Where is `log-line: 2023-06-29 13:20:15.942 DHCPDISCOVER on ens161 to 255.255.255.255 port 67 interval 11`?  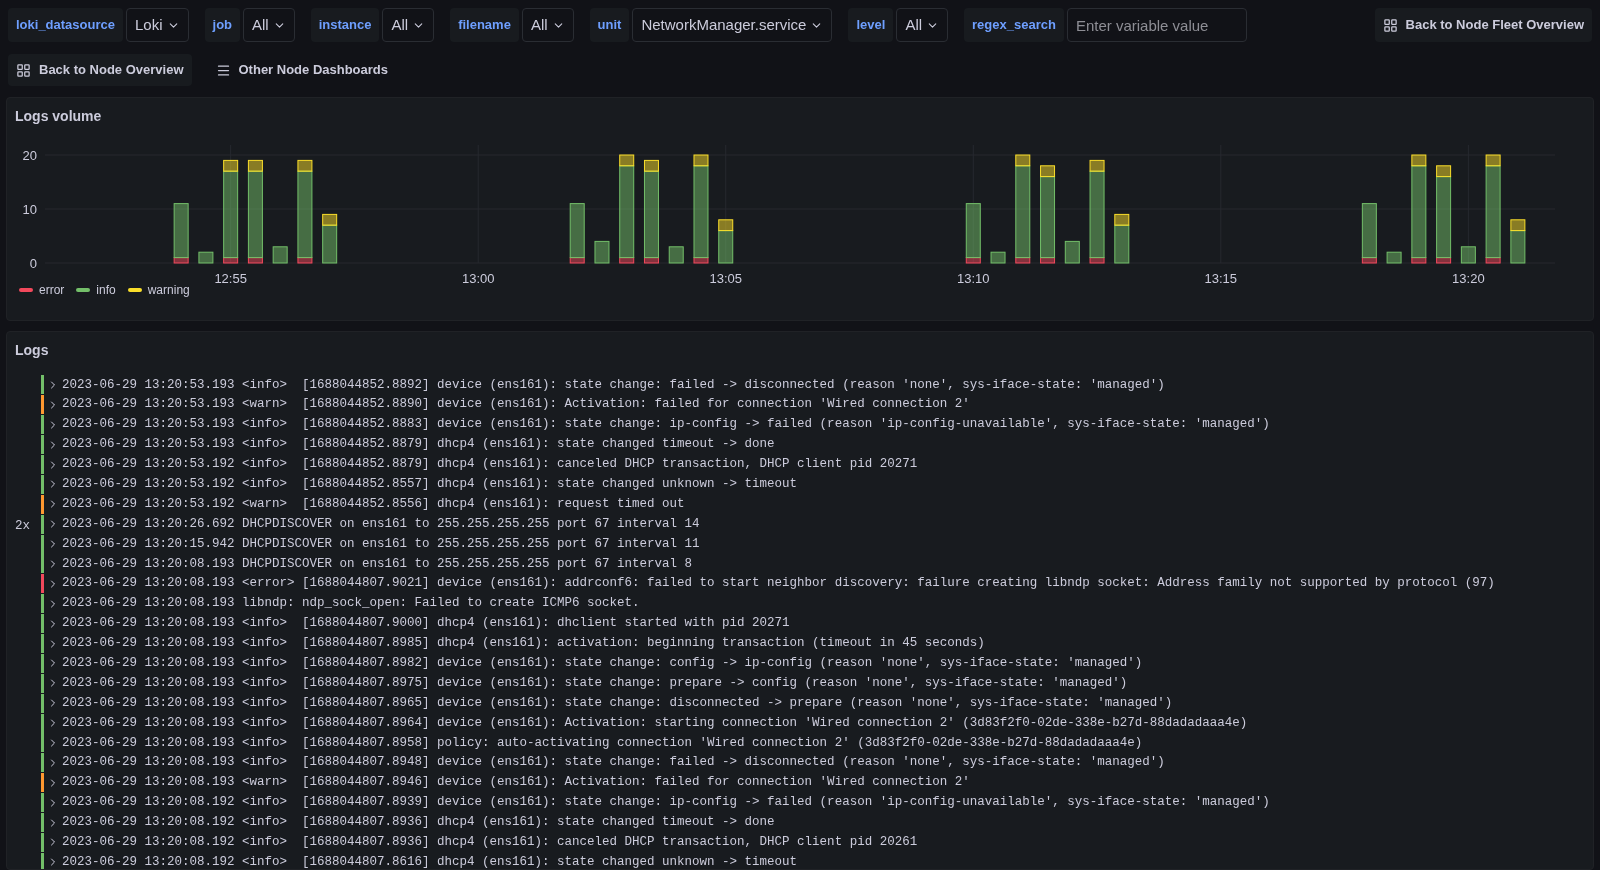 log-line: 2023-06-29 13:20:15.942 DHCPDISCOVER on ens161 to 255.255.255.255 port 67 interval 11 is located at coordinates (381, 544).